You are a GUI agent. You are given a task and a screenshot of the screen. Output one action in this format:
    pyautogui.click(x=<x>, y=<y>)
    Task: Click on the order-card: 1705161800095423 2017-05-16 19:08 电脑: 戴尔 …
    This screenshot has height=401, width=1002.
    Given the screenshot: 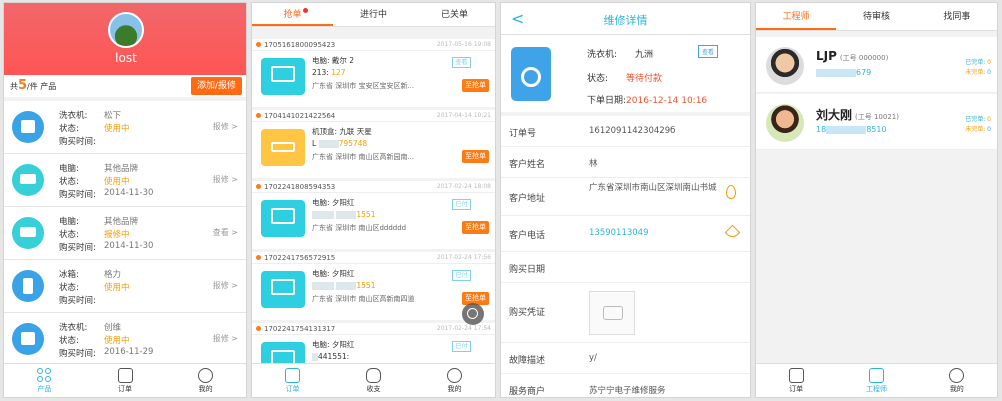 What is the action you would take?
    pyautogui.click(x=373, y=73)
    